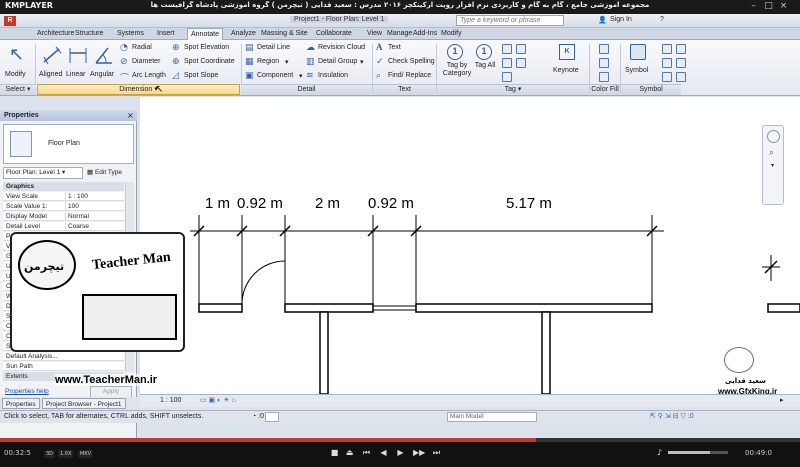  Describe the element at coordinates (492, 417) in the screenshot. I see `model-selector: Main Model` at that location.